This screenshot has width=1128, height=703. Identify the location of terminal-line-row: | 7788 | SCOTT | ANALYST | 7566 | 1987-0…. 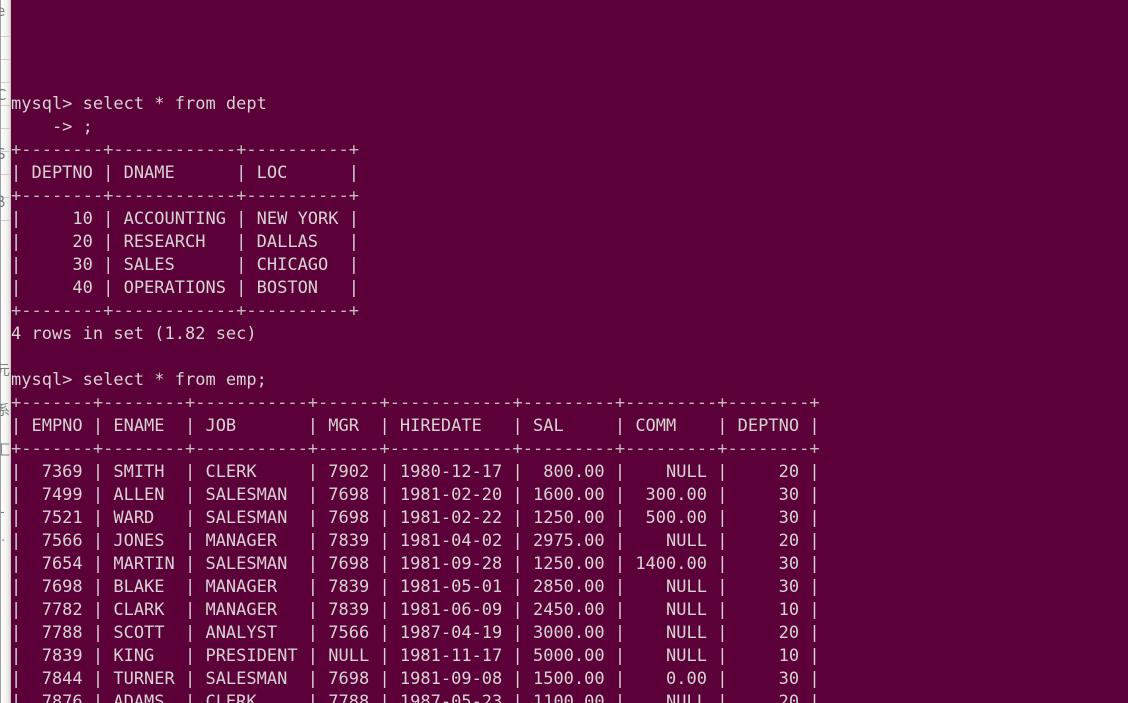
(415, 633).